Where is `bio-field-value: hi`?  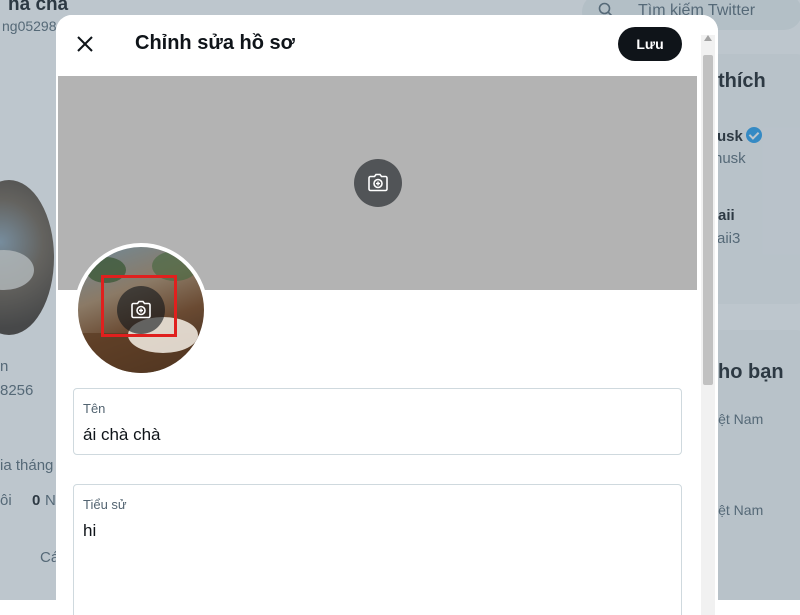
bio-field-value: hi is located at coordinates (89, 531).